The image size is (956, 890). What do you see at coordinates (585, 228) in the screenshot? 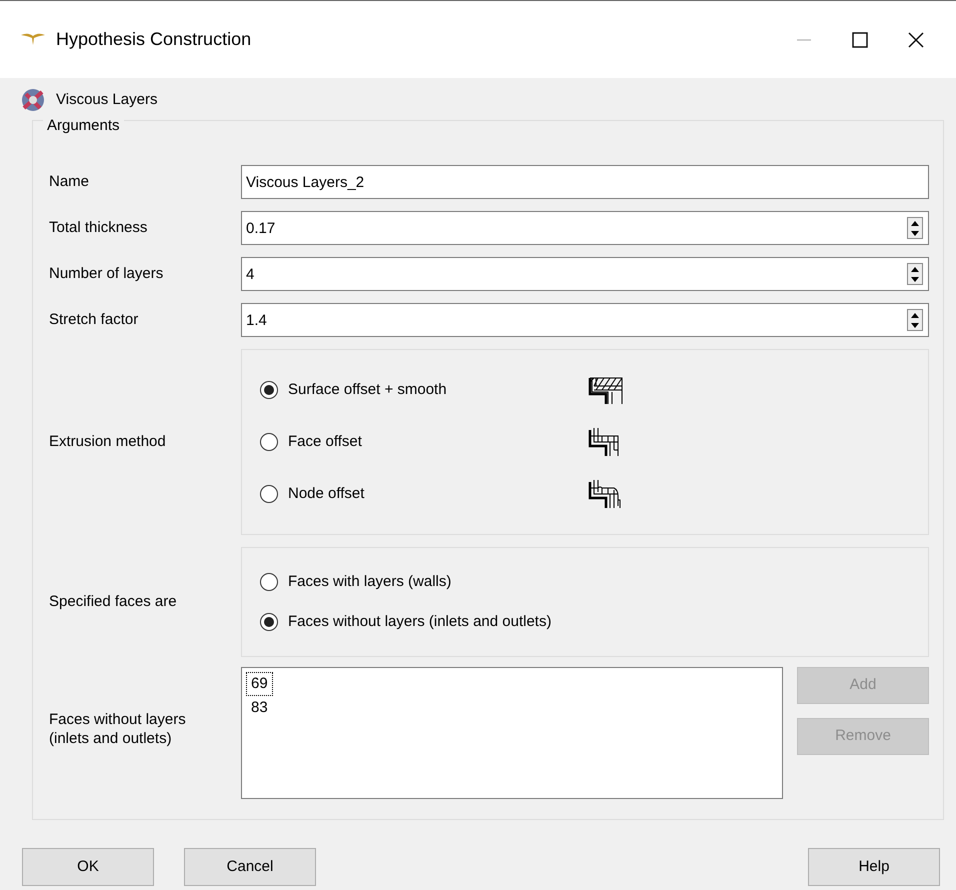
I see `spin-box: 0.17` at bounding box center [585, 228].